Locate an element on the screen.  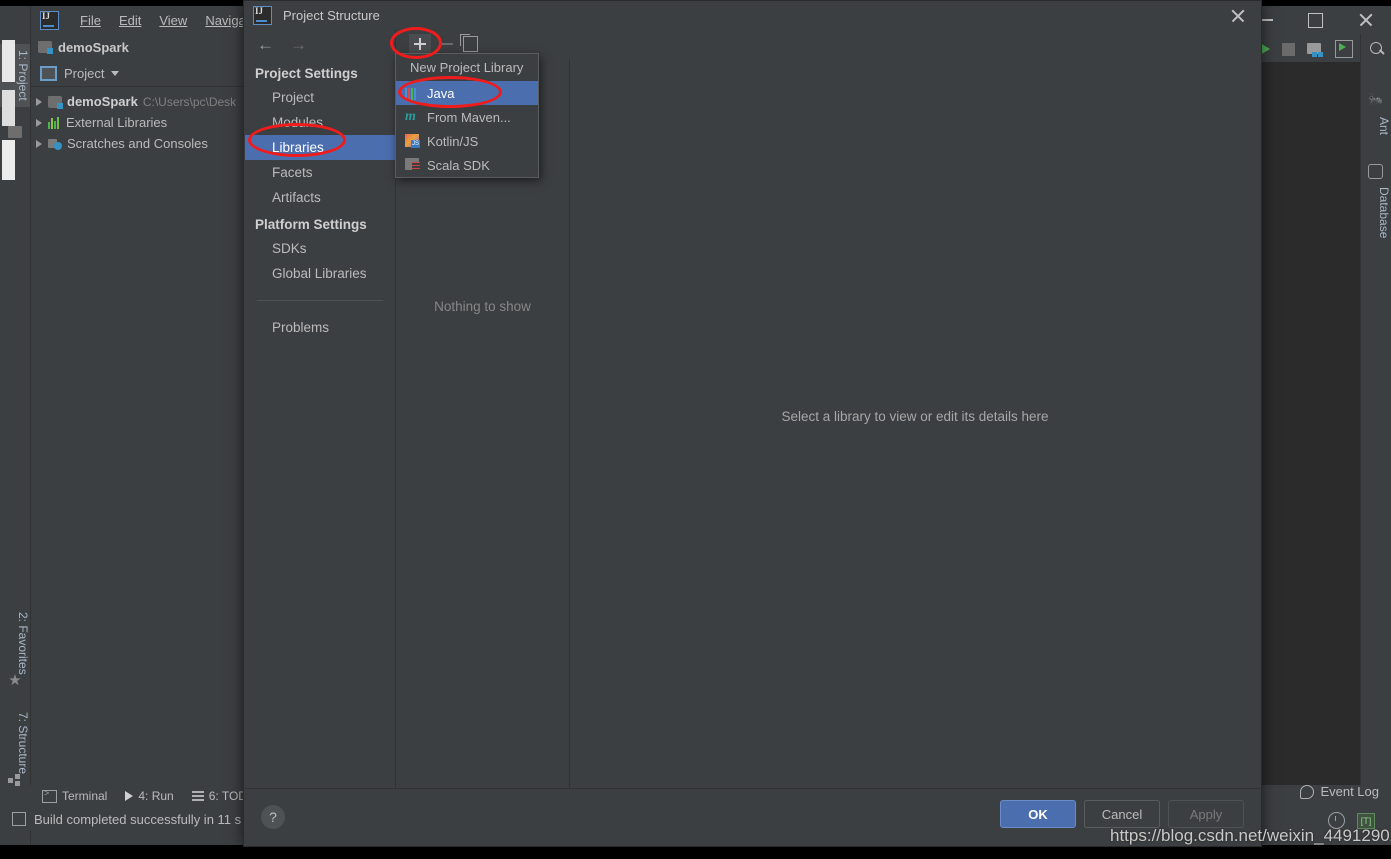
tree-row: Scratches and Consoles is located at coordinates (137, 143).